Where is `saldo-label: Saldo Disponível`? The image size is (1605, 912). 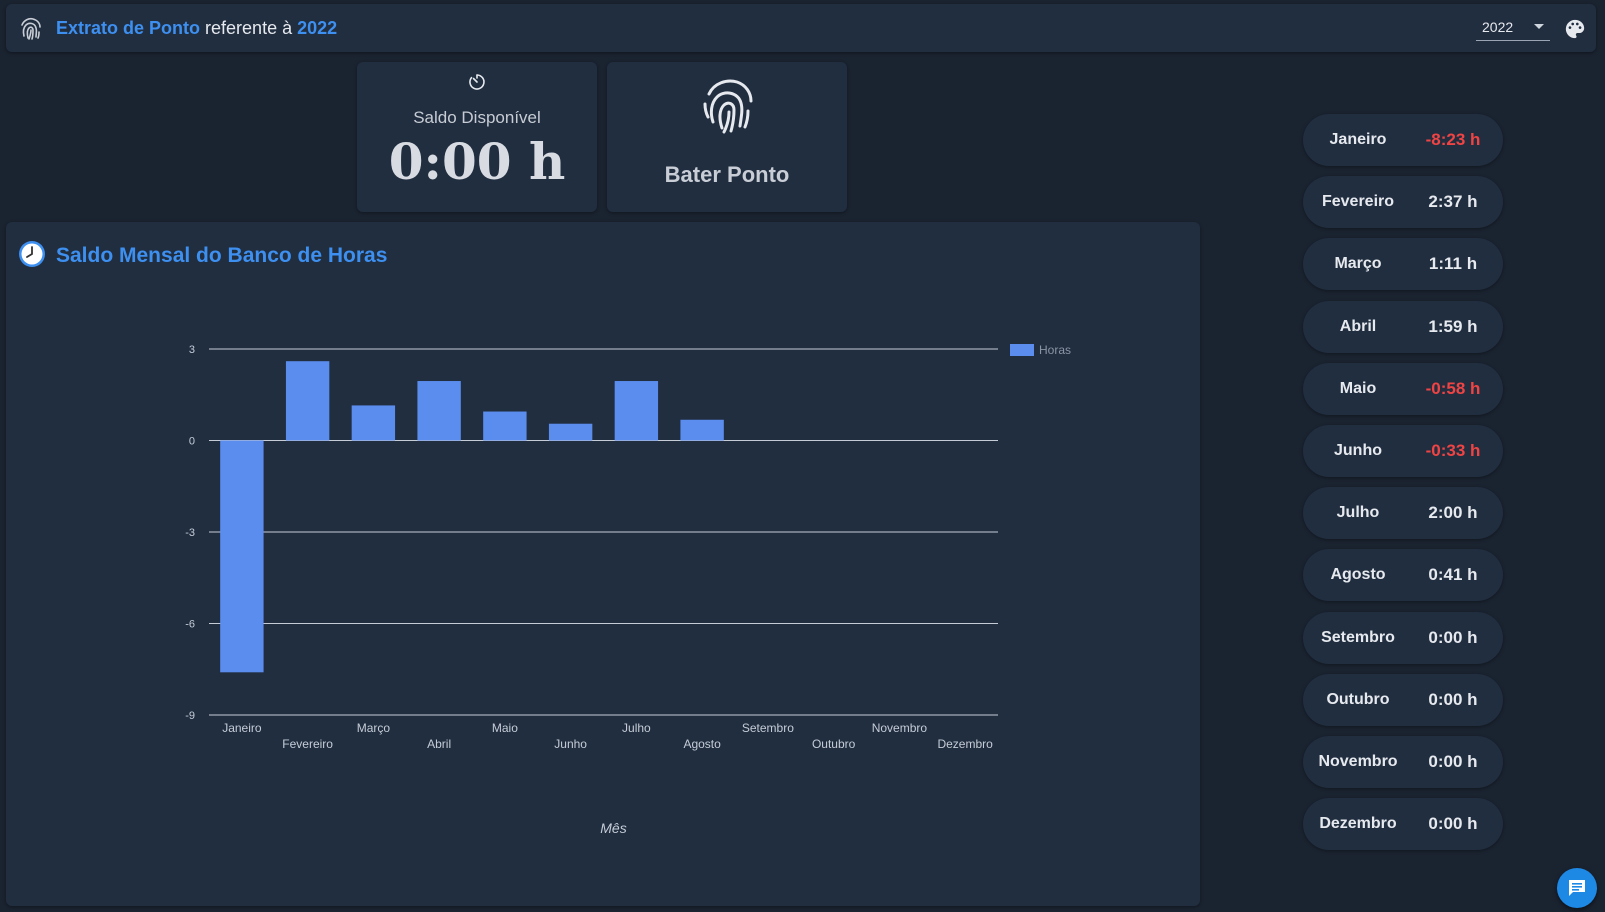 saldo-label: Saldo Disponível is located at coordinates (477, 117).